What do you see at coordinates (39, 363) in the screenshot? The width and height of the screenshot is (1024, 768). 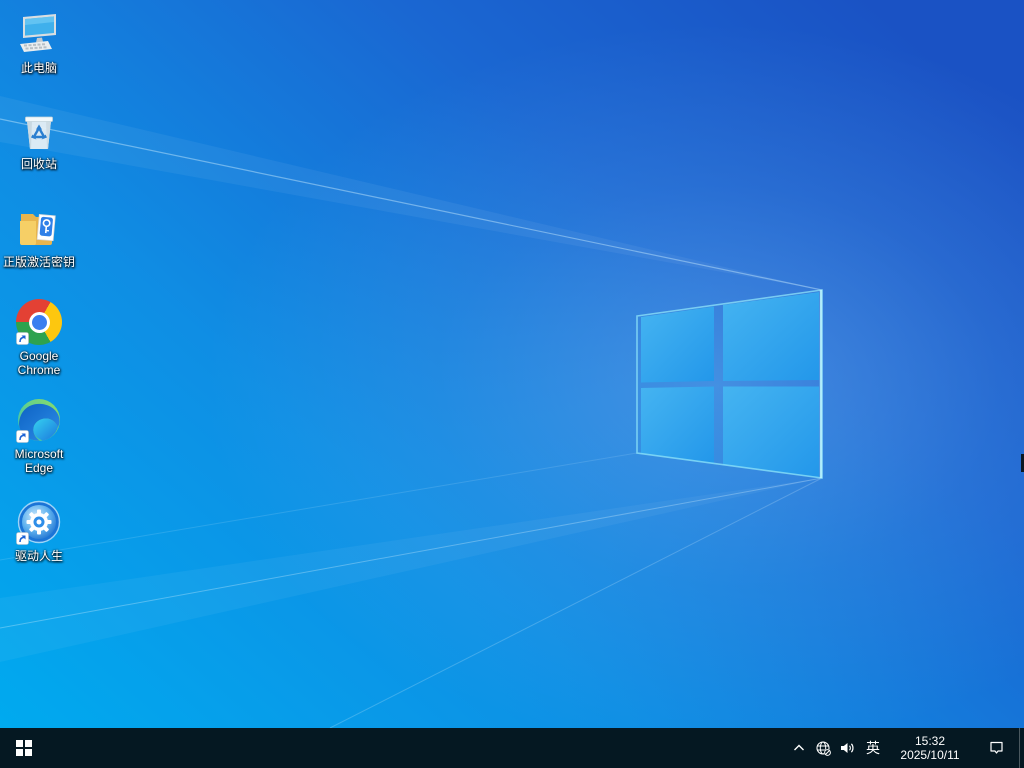 I see `icon-label: Google Chrome` at bounding box center [39, 363].